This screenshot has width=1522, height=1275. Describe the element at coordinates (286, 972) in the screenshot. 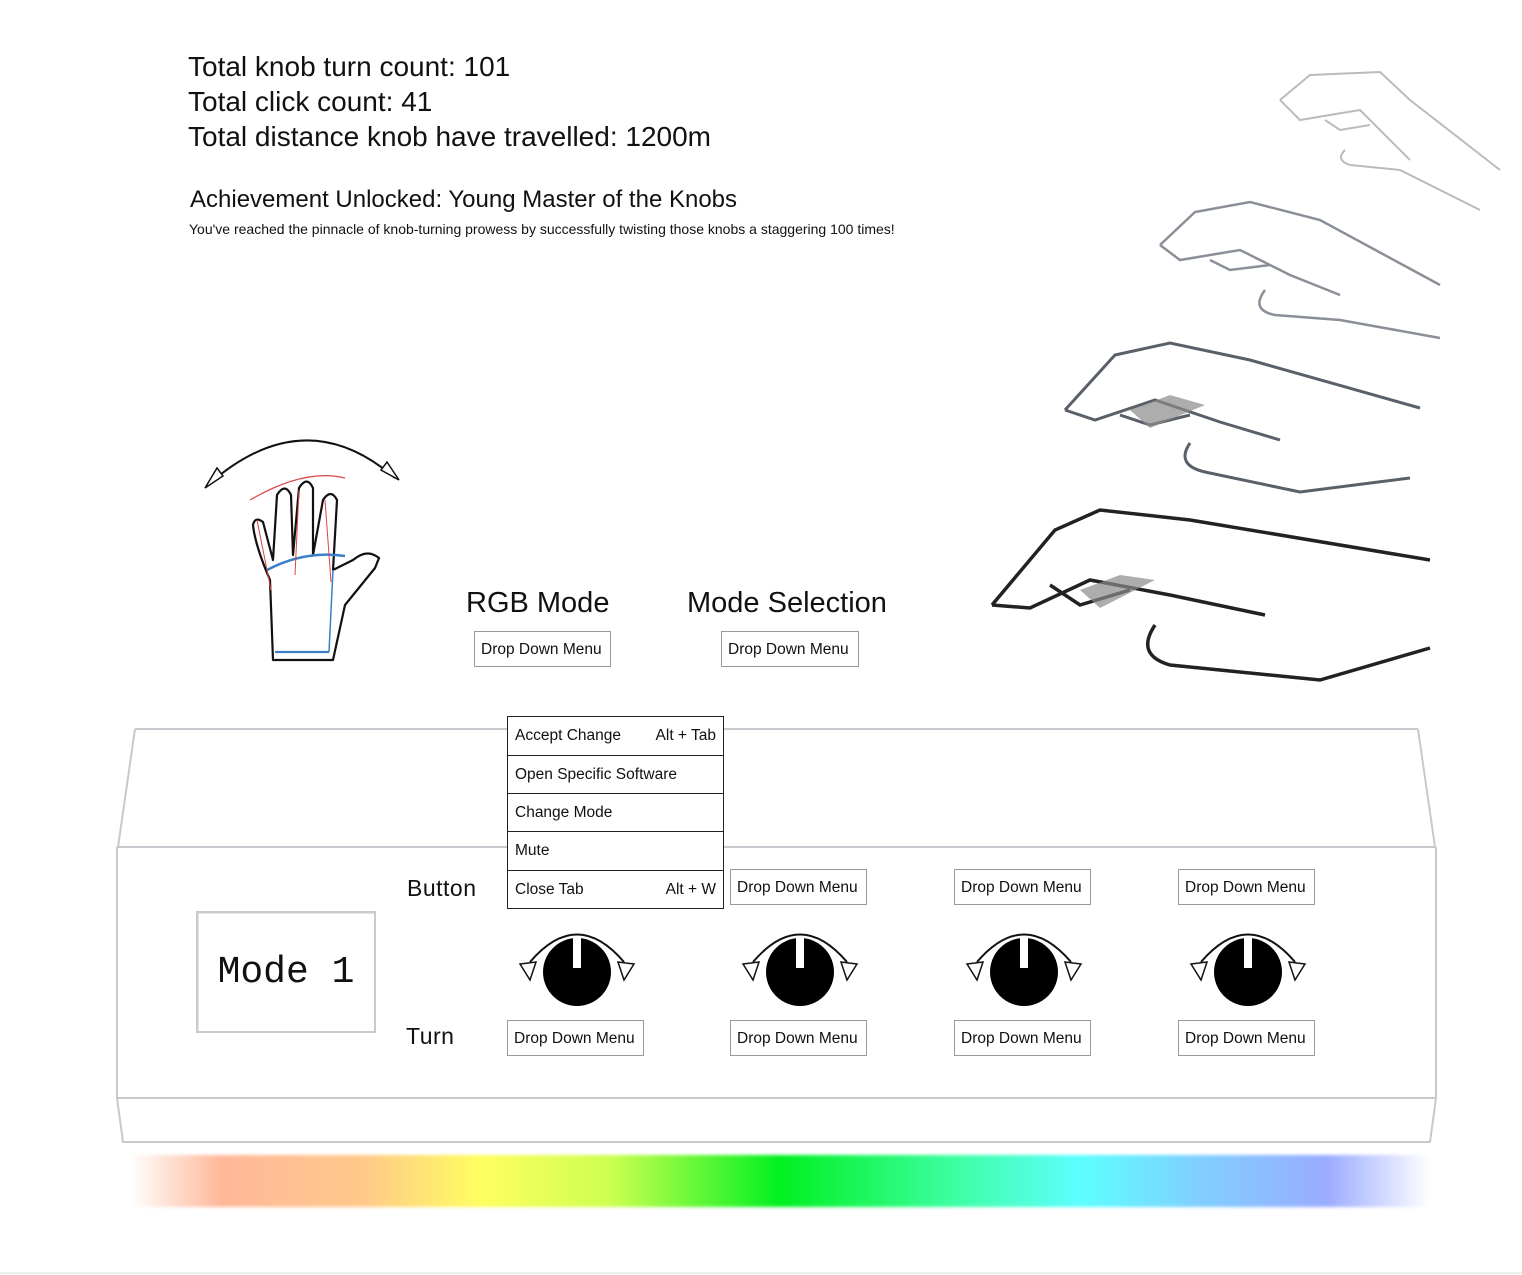

I see `mode-display: Mode 1` at that location.